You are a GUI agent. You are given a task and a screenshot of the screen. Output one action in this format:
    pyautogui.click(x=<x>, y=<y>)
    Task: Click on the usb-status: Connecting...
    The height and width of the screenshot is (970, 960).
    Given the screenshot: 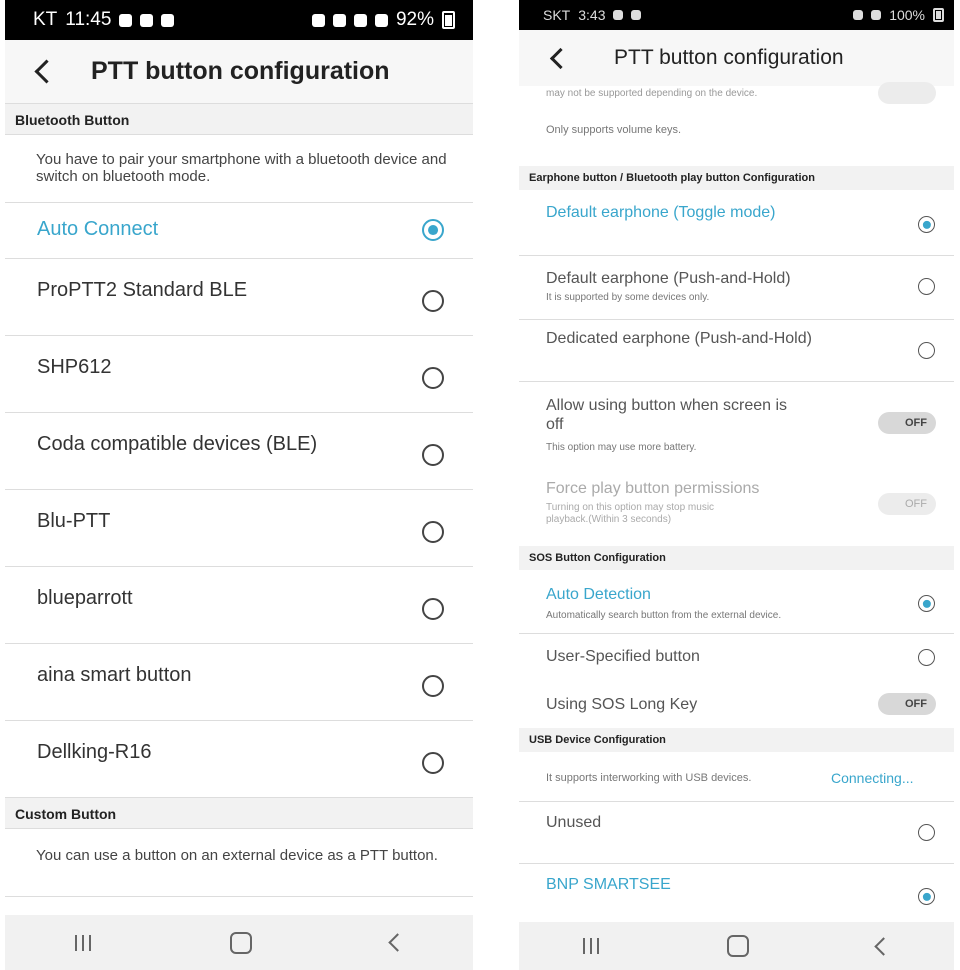 What is the action you would take?
    pyautogui.click(x=872, y=778)
    